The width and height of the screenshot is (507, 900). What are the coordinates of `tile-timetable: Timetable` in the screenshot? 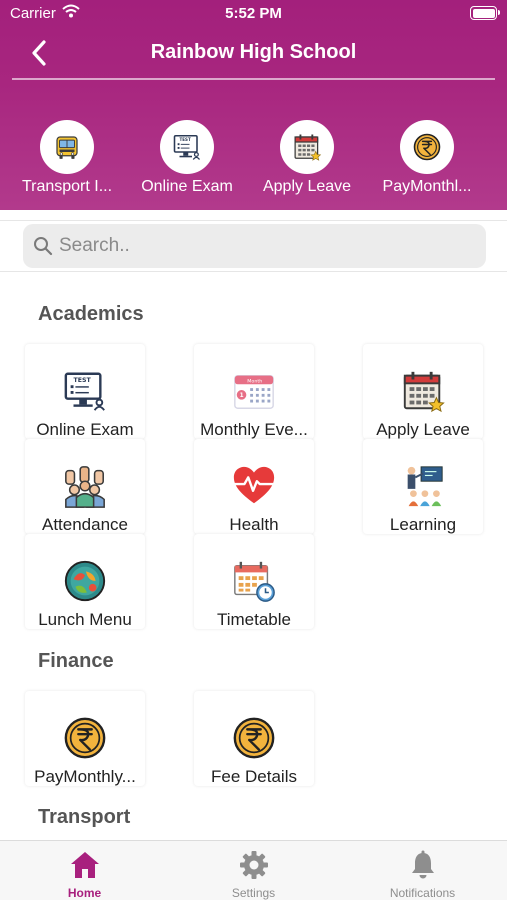 It's located at (254, 581).